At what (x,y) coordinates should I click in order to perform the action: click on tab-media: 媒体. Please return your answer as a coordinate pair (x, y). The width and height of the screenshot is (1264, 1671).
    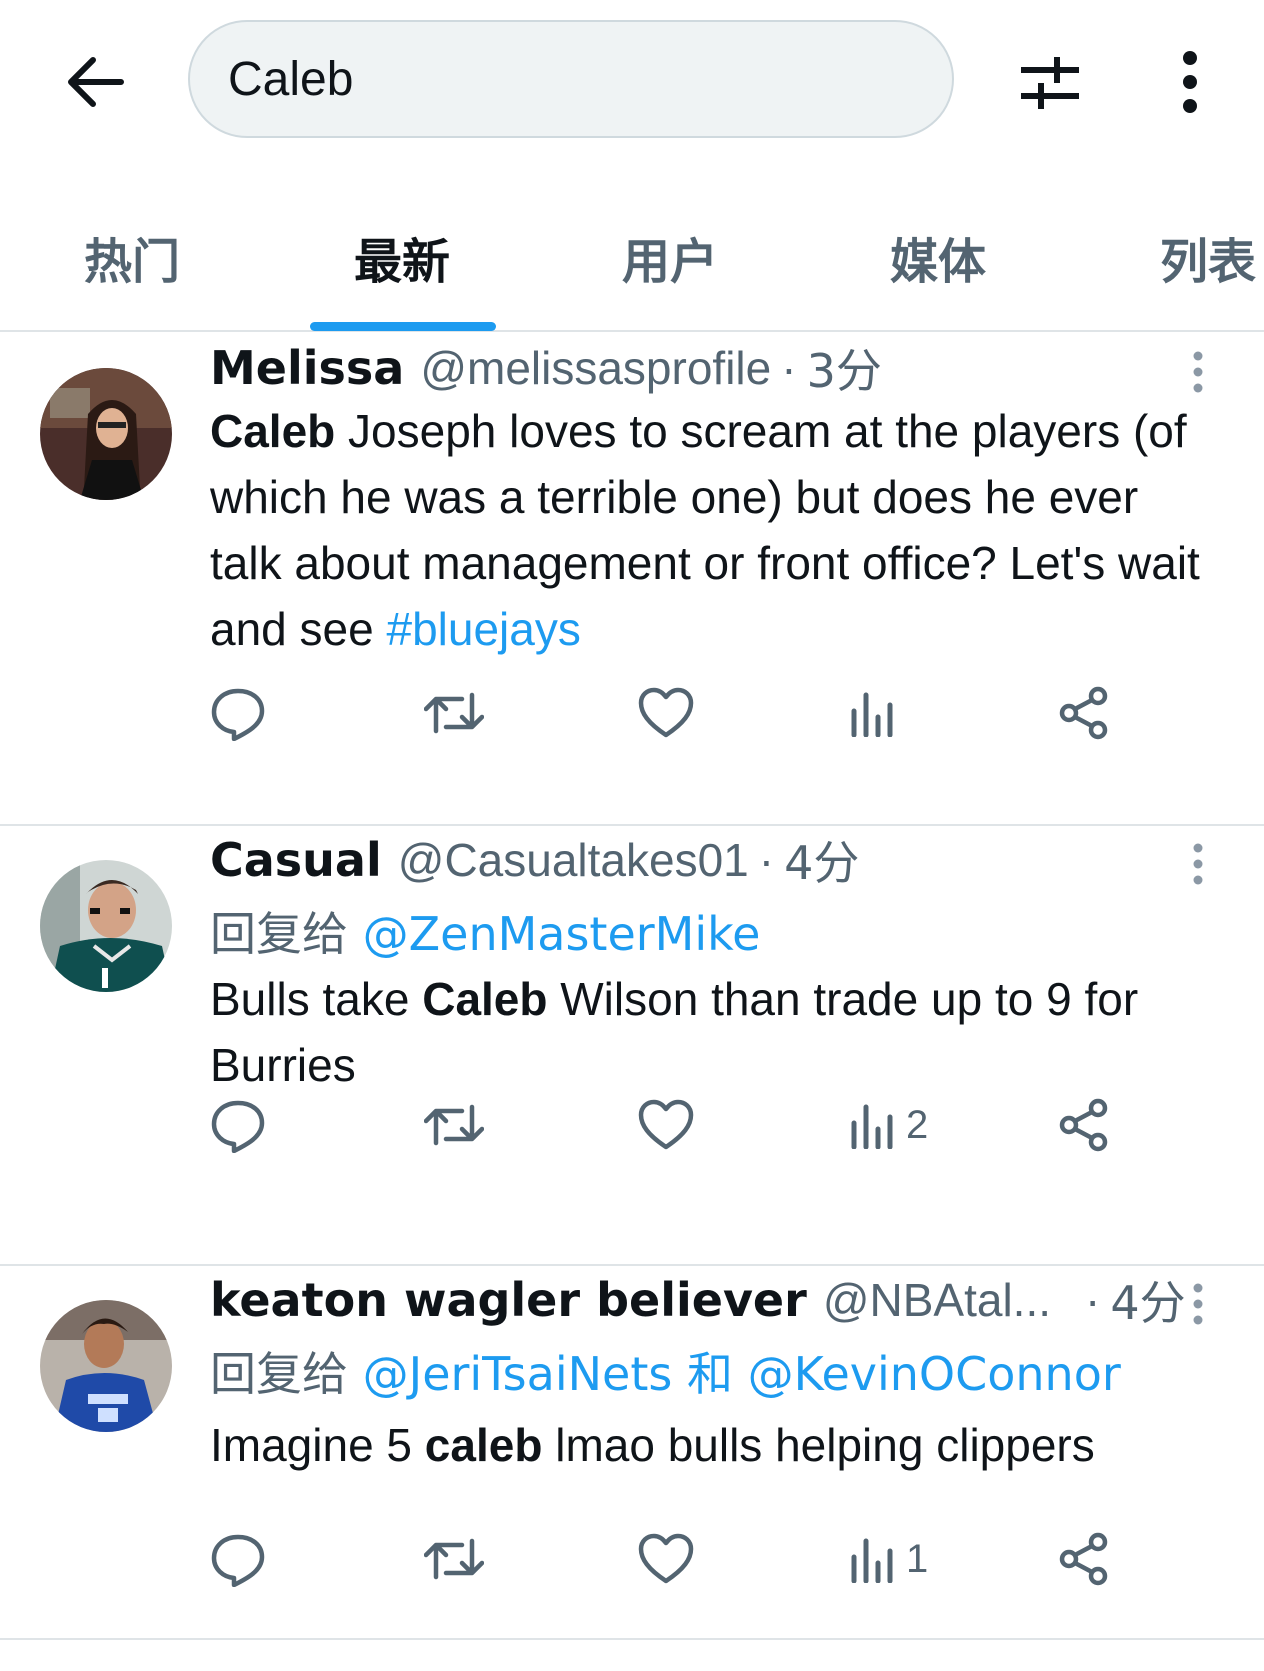
    Looking at the image, I should click on (938, 257).